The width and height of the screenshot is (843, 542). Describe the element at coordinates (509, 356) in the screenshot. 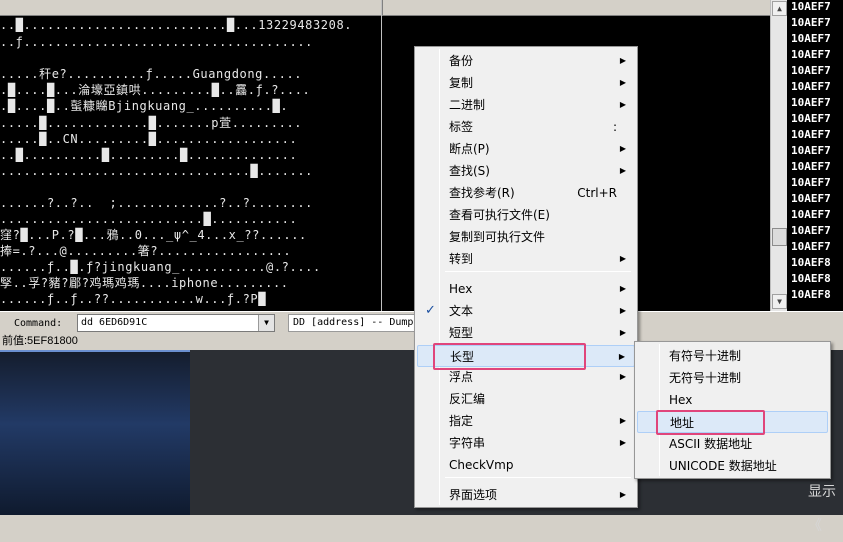

I see `highlight-box-long-type` at that location.